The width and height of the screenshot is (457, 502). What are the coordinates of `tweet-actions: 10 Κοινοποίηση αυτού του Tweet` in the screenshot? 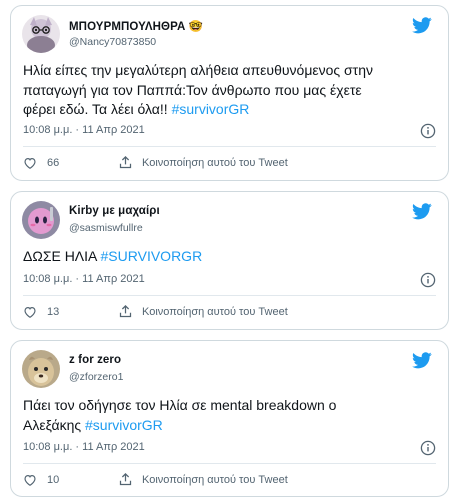 It's located at (229, 480).